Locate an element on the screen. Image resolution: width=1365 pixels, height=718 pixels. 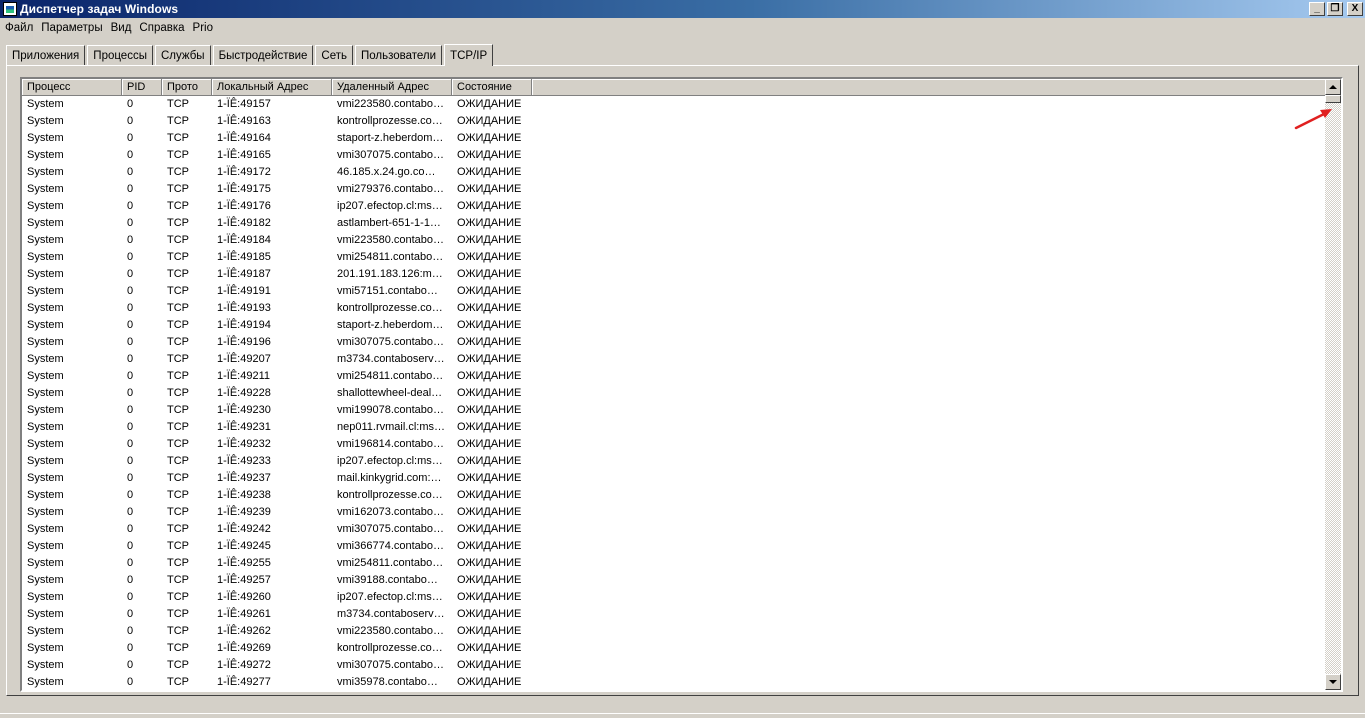
cell-local-address: 1-ÏÊ:49261 is located at coordinates (244, 614).